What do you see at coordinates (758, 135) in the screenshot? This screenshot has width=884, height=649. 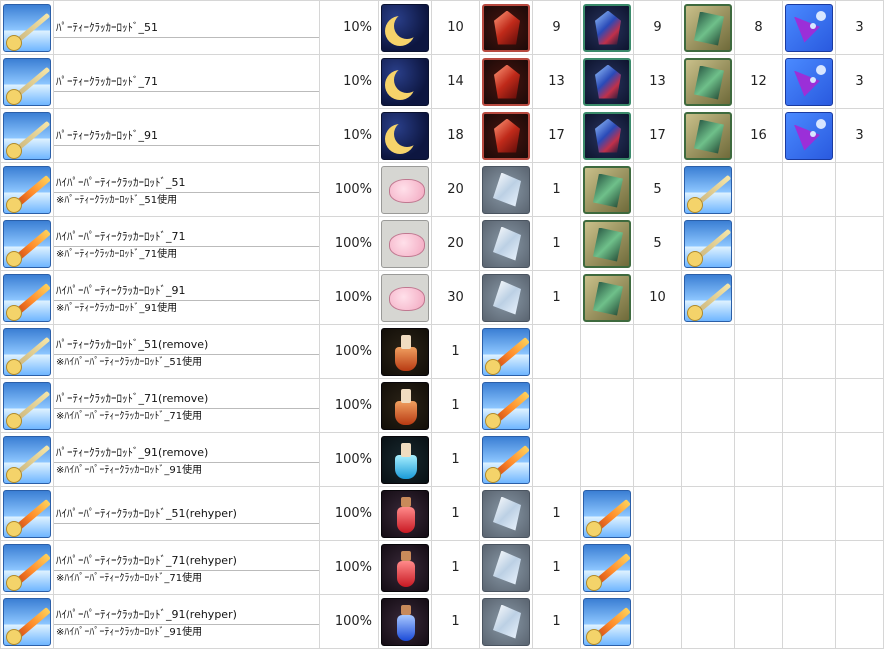 I see `material-amount: 16` at bounding box center [758, 135].